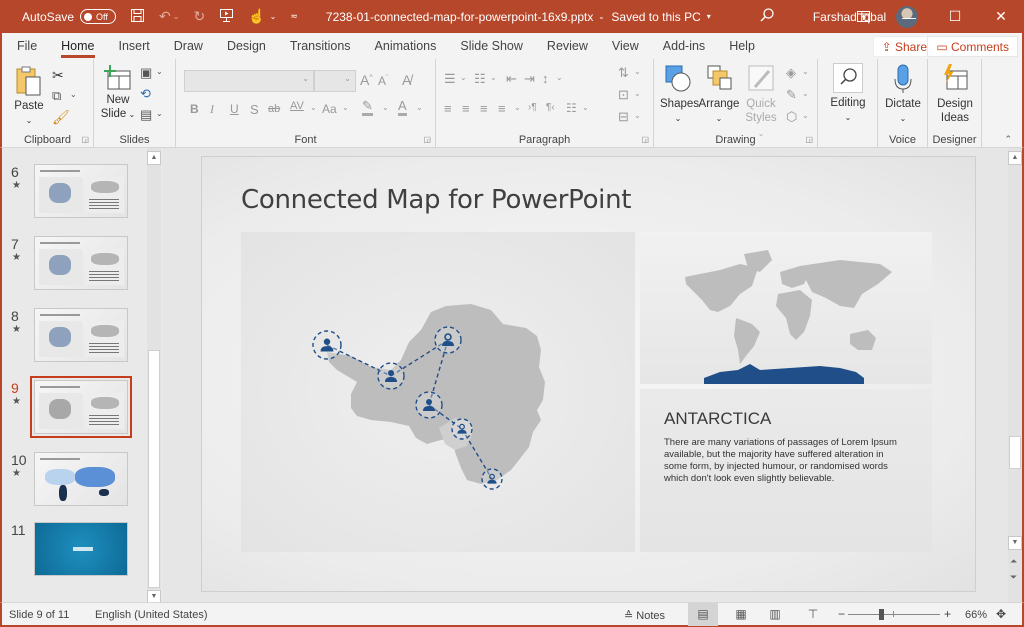 This screenshot has height=627, width=1024. Describe the element at coordinates (246, 46) in the screenshot. I see `tab-design: Design` at that location.